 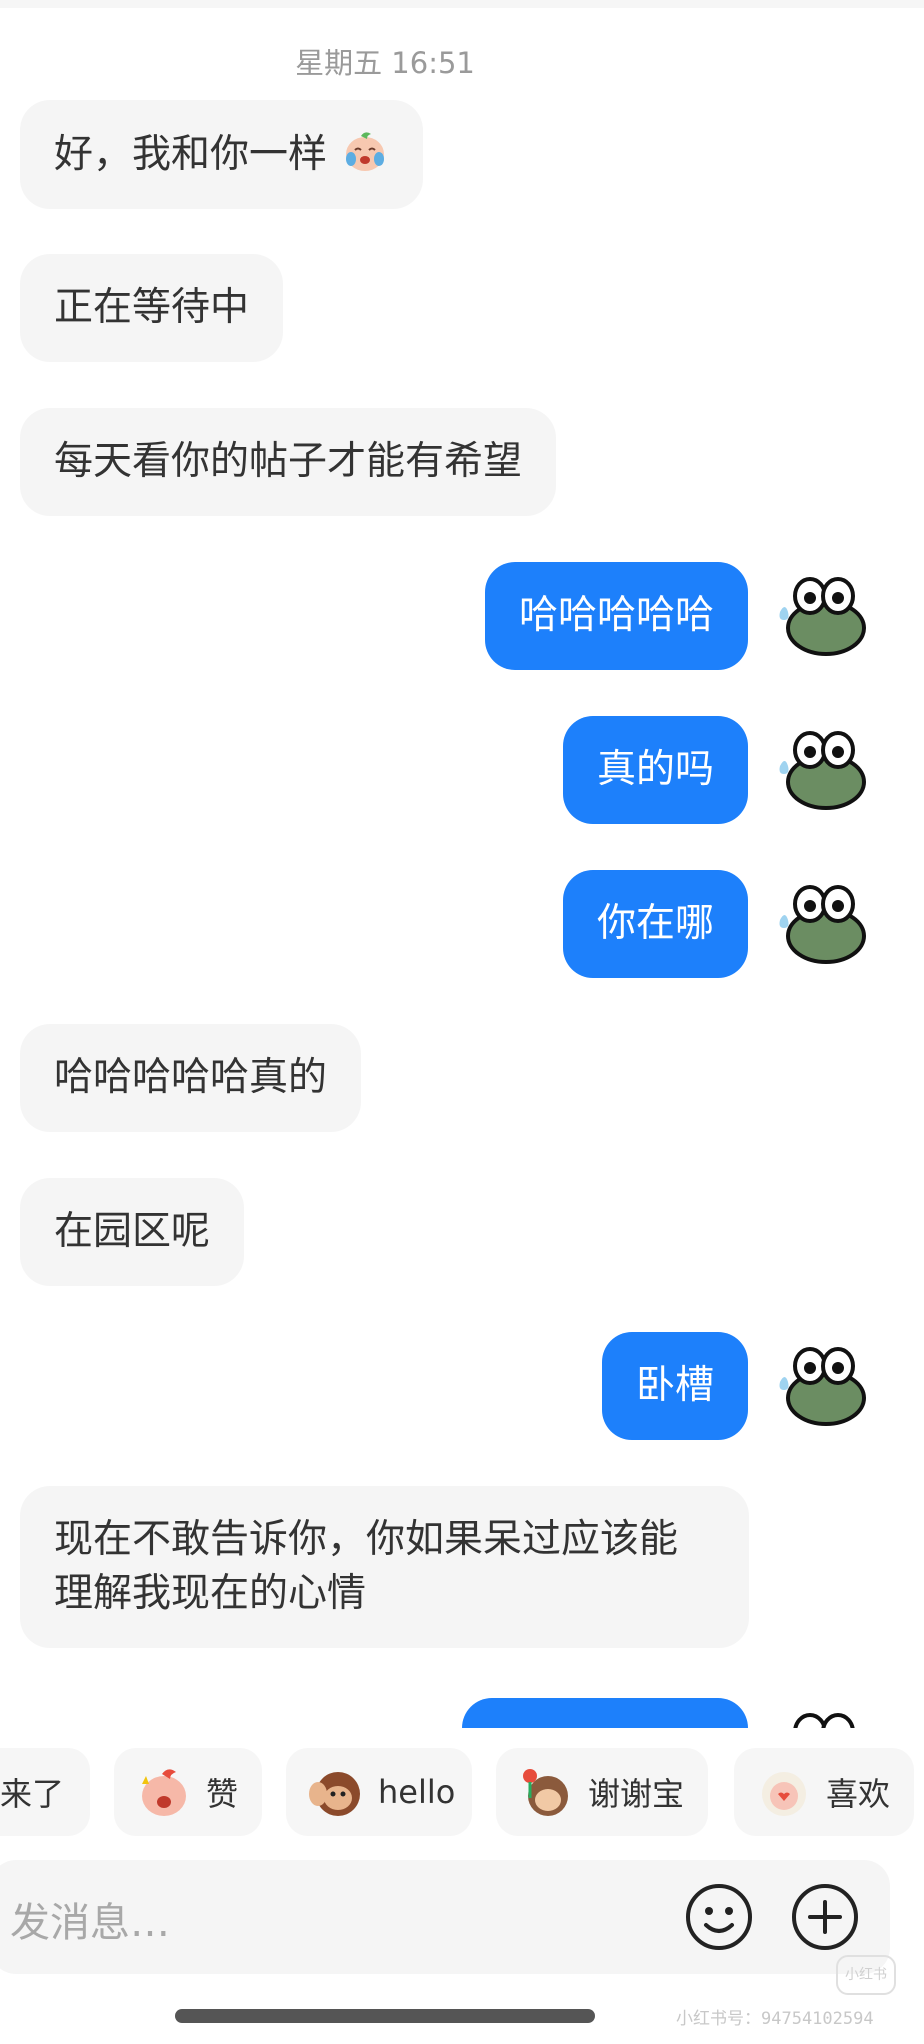 What do you see at coordinates (222, 1794) in the screenshot?
I see `chip-label: 赞` at bounding box center [222, 1794].